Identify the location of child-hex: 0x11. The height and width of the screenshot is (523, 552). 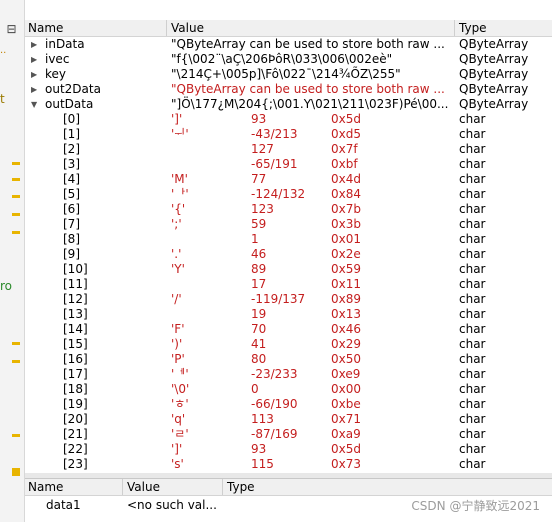
(346, 284).